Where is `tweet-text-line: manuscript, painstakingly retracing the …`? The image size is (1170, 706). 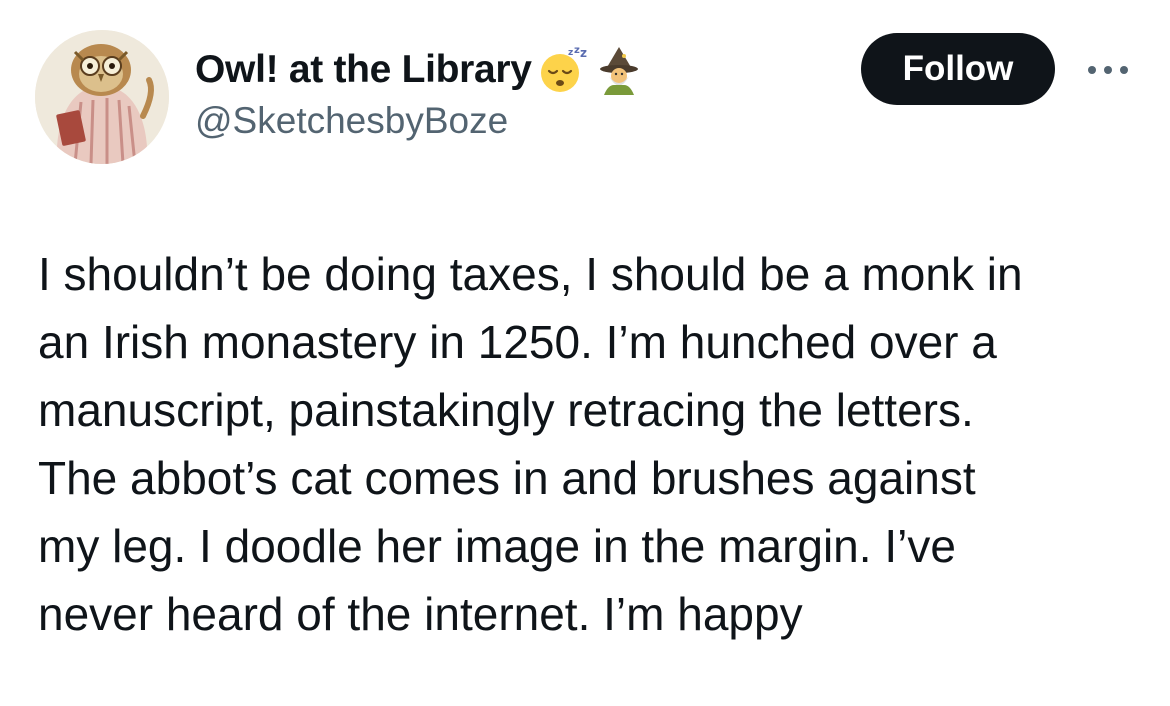
tweet-text-line: manuscript, painstakingly retracing the … is located at coordinates (506, 410).